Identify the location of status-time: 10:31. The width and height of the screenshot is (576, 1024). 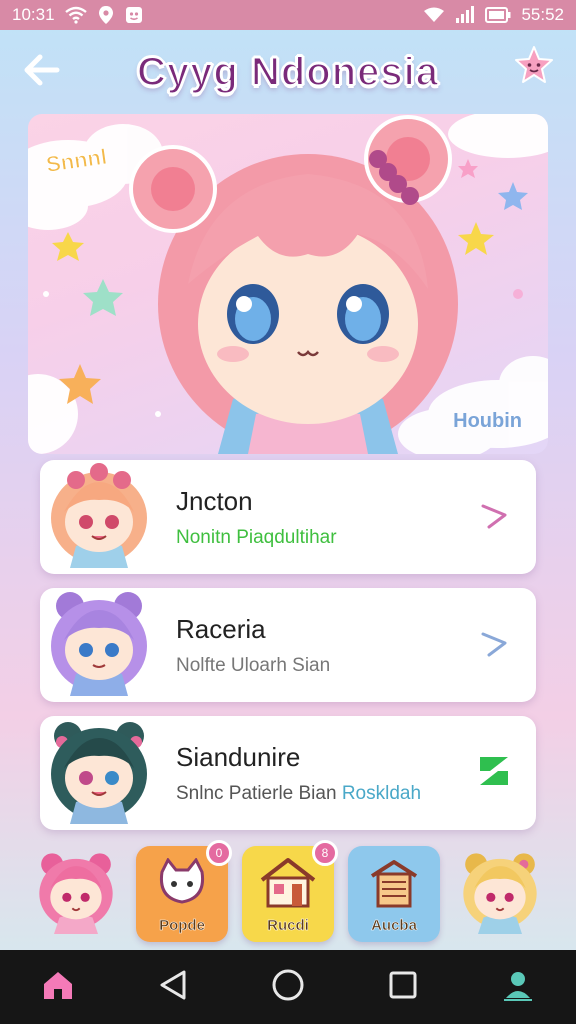
(33, 14).